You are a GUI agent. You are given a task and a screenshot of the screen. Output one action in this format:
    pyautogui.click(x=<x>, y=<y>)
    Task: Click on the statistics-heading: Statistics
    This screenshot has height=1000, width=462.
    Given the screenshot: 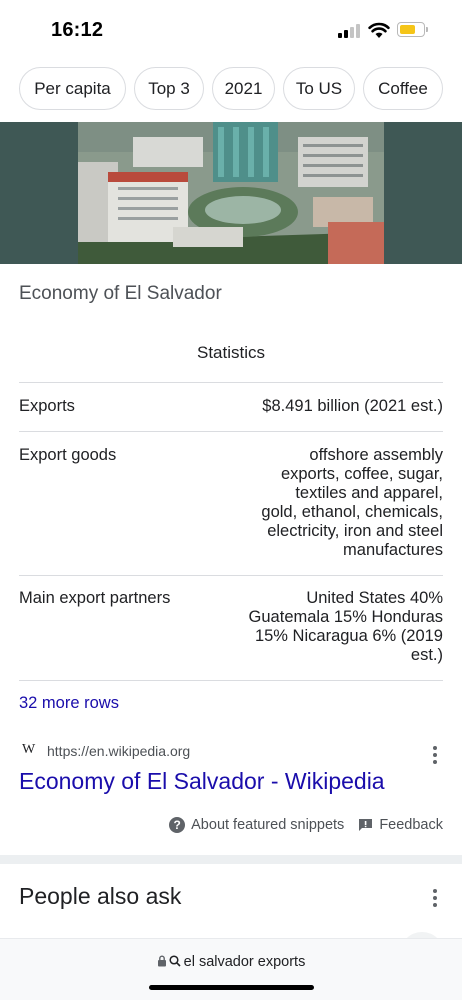 What is the action you would take?
    pyautogui.click(x=231, y=352)
    